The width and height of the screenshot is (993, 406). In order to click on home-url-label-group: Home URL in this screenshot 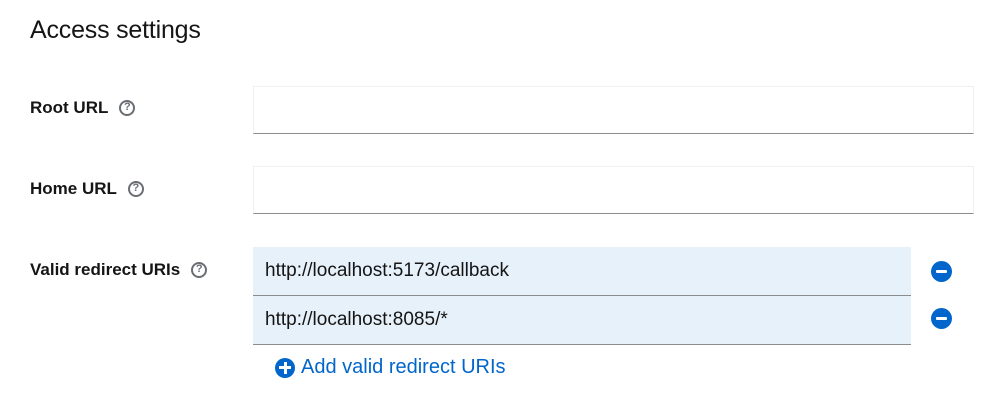, I will do `click(87, 189)`.